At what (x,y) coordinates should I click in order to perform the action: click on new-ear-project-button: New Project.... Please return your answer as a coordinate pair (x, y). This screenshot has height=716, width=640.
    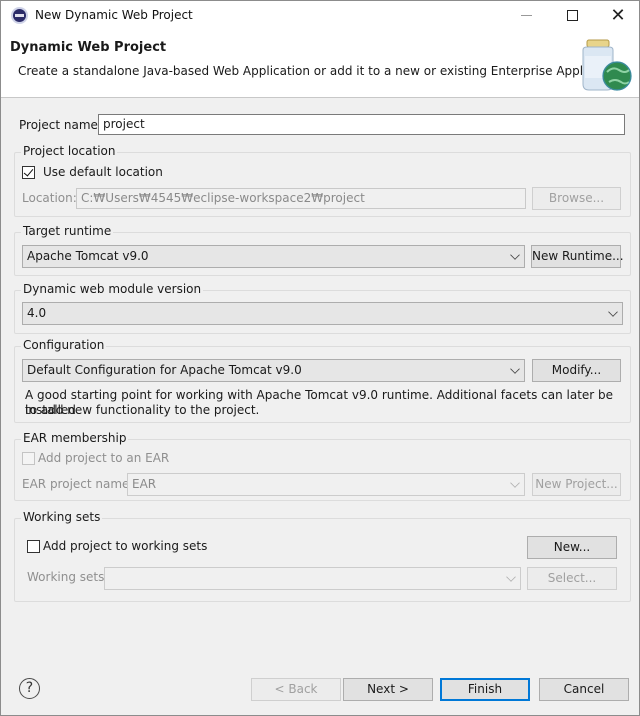
    Looking at the image, I should click on (576, 484).